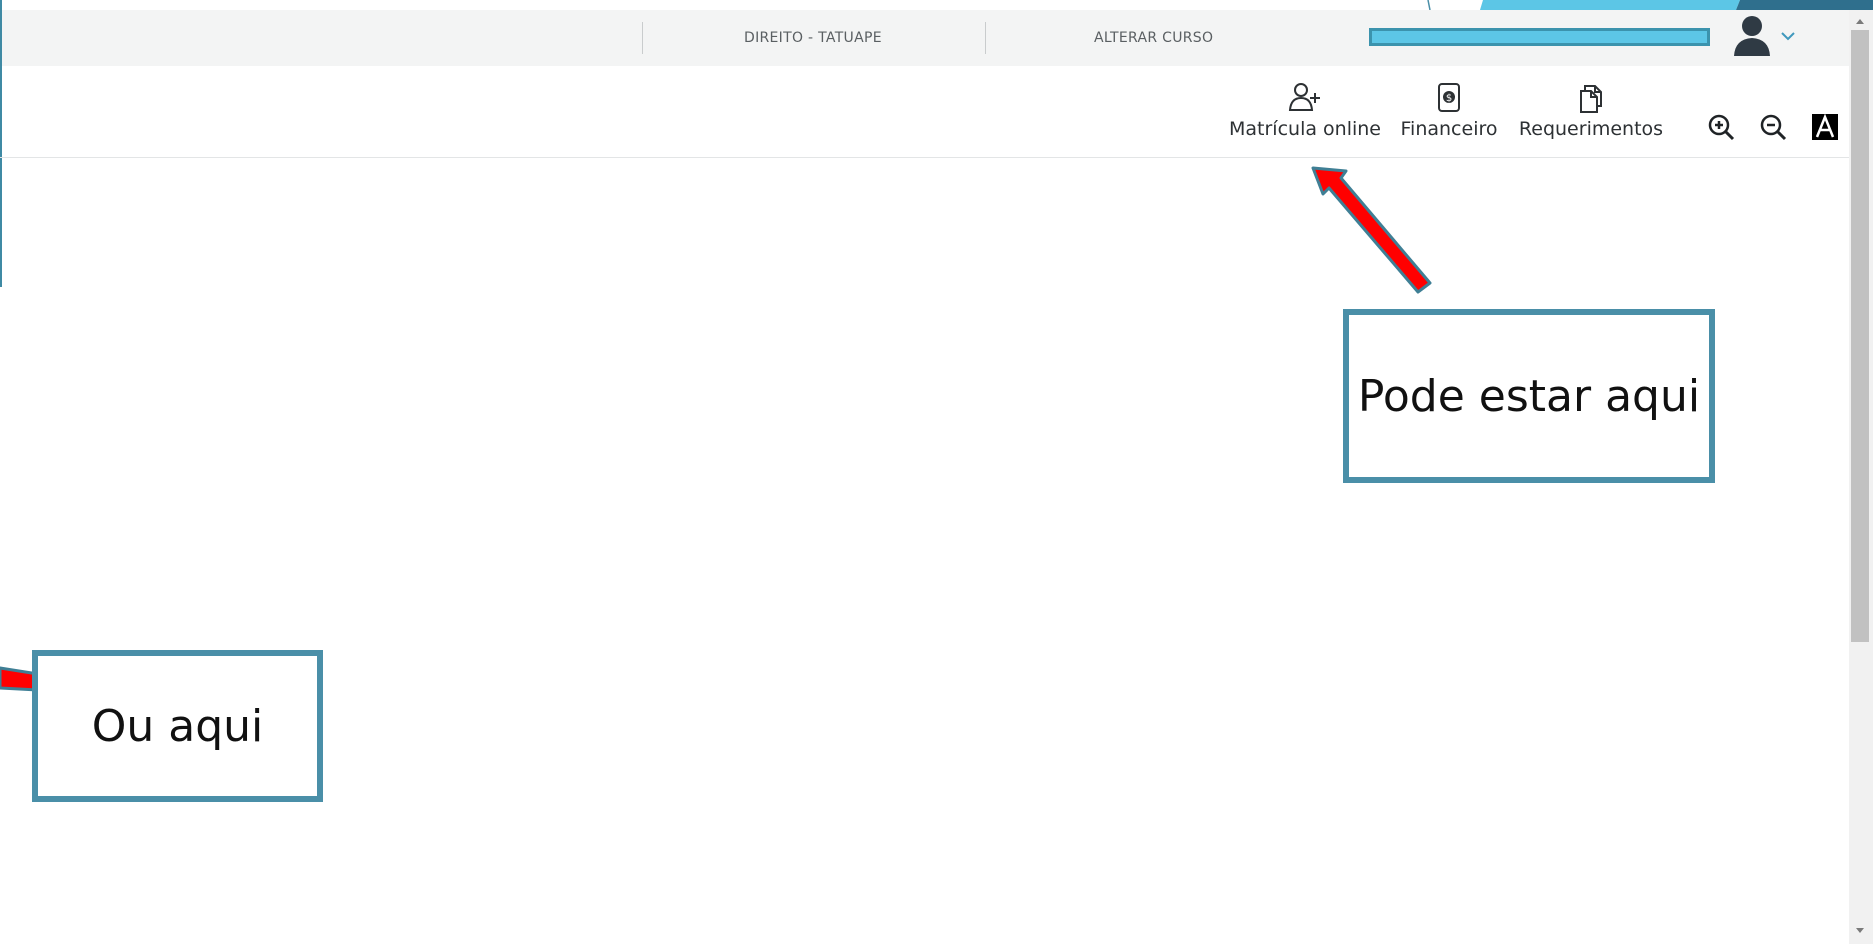 This screenshot has height=944, width=1873. I want to click on zoom-in-icon, so click(1721, 127).